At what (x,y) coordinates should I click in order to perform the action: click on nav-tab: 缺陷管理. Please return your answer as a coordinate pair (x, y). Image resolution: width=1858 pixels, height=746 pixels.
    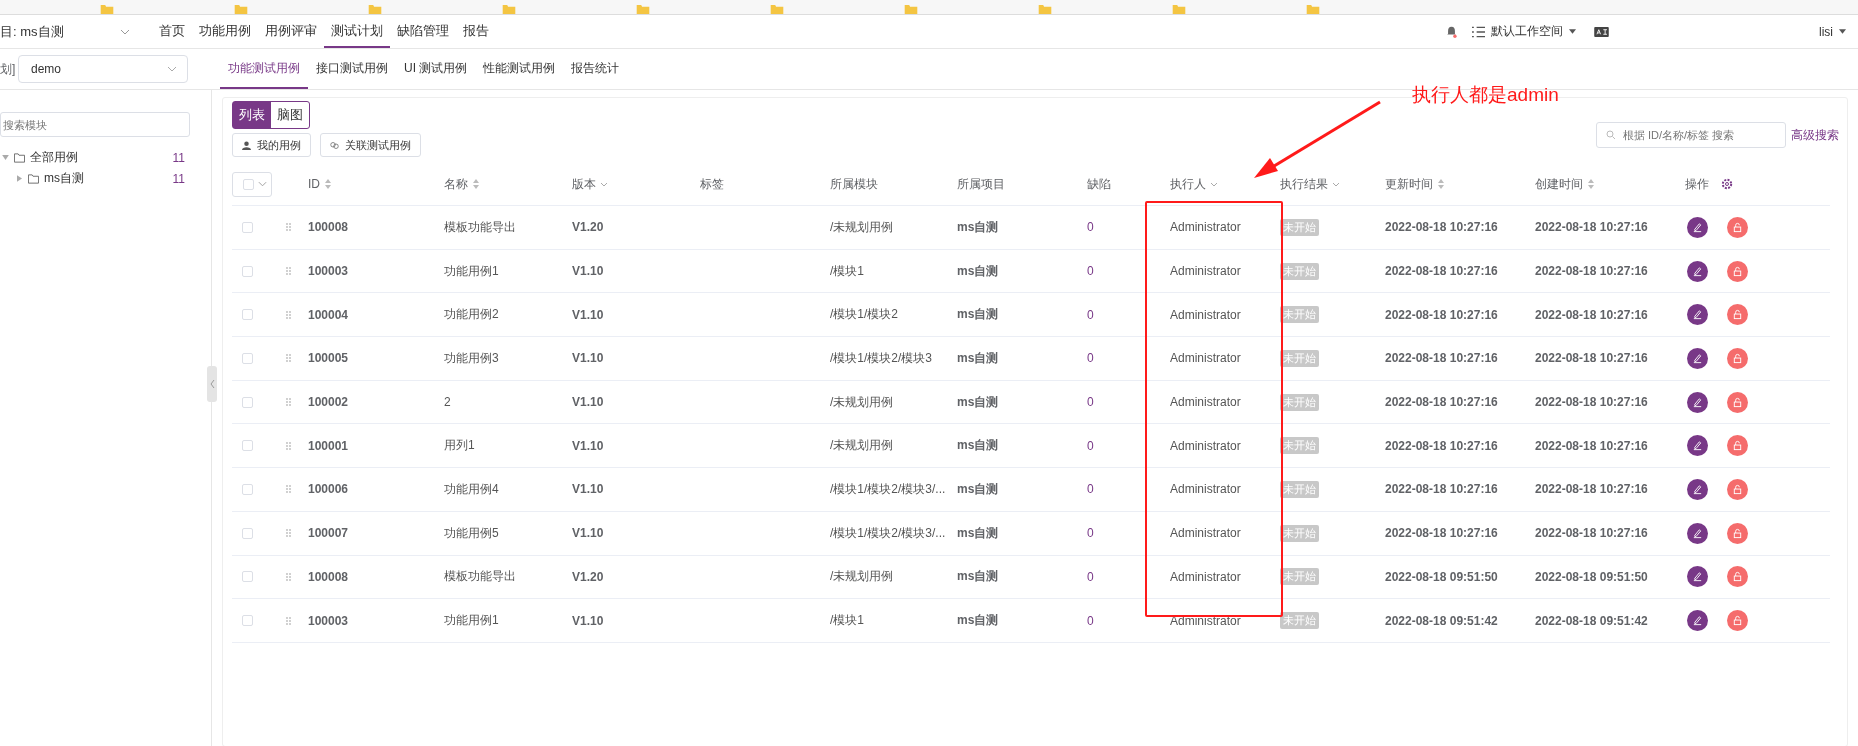
    Looking at the image, I should click on (423, 31).